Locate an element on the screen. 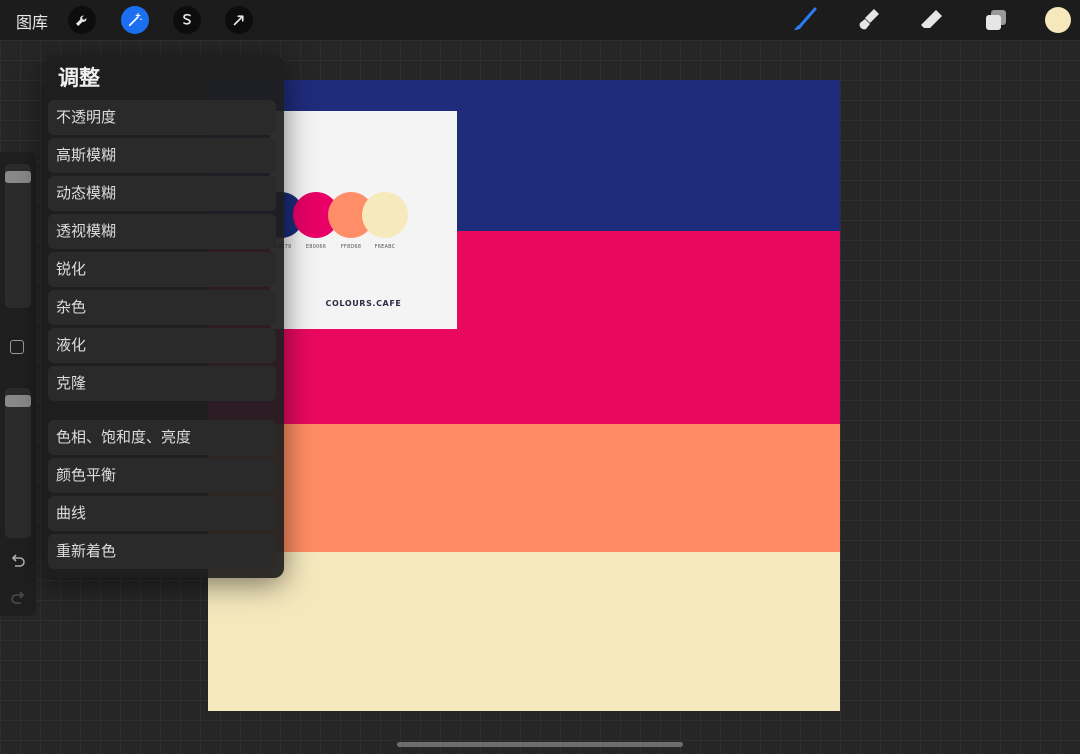 The height and width of the screenshot is (754, 1080). side-toolbar is located at coordinates (18, 384).